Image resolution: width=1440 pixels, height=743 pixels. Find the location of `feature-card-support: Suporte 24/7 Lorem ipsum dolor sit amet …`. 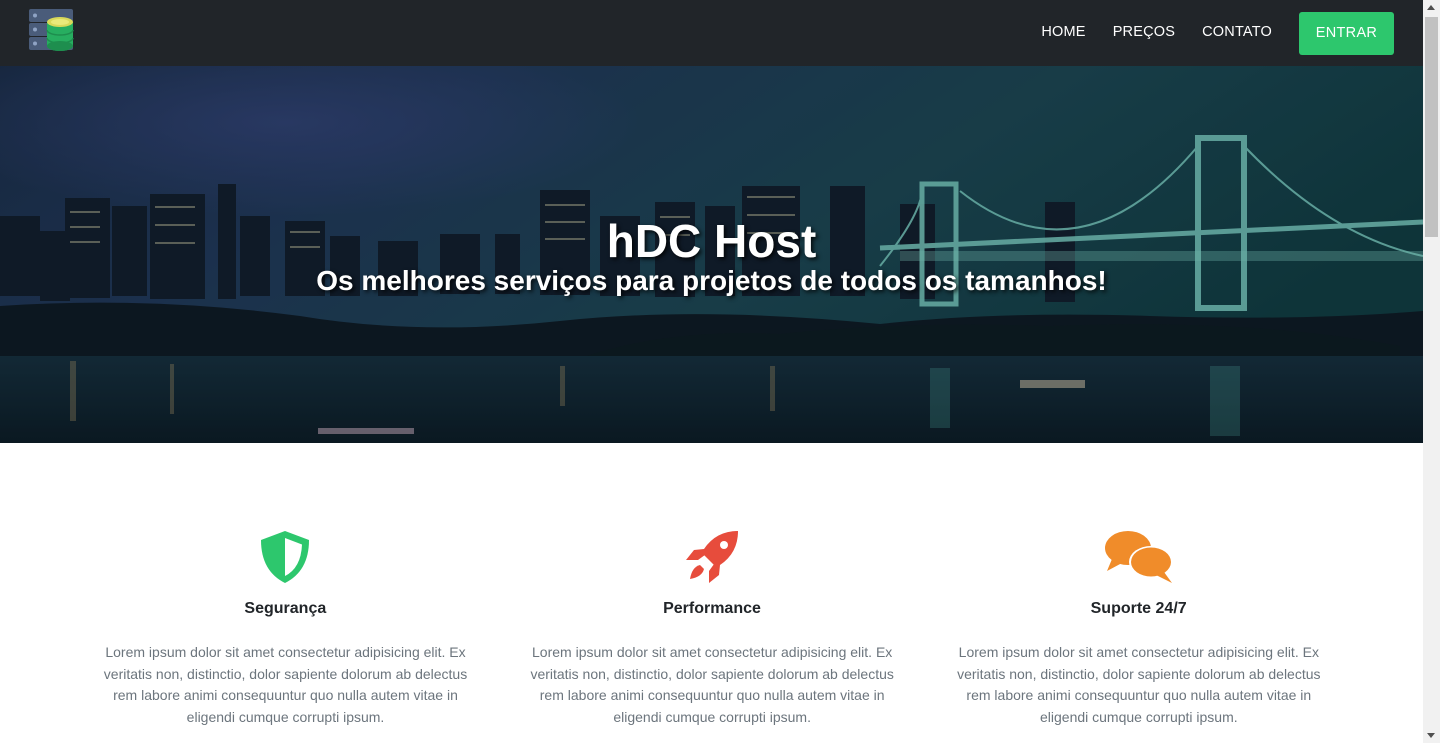

feature-card-support: Suporte 24/7 Lorem ipsum dolor sit amet … is located at coordinates (1138, 593).